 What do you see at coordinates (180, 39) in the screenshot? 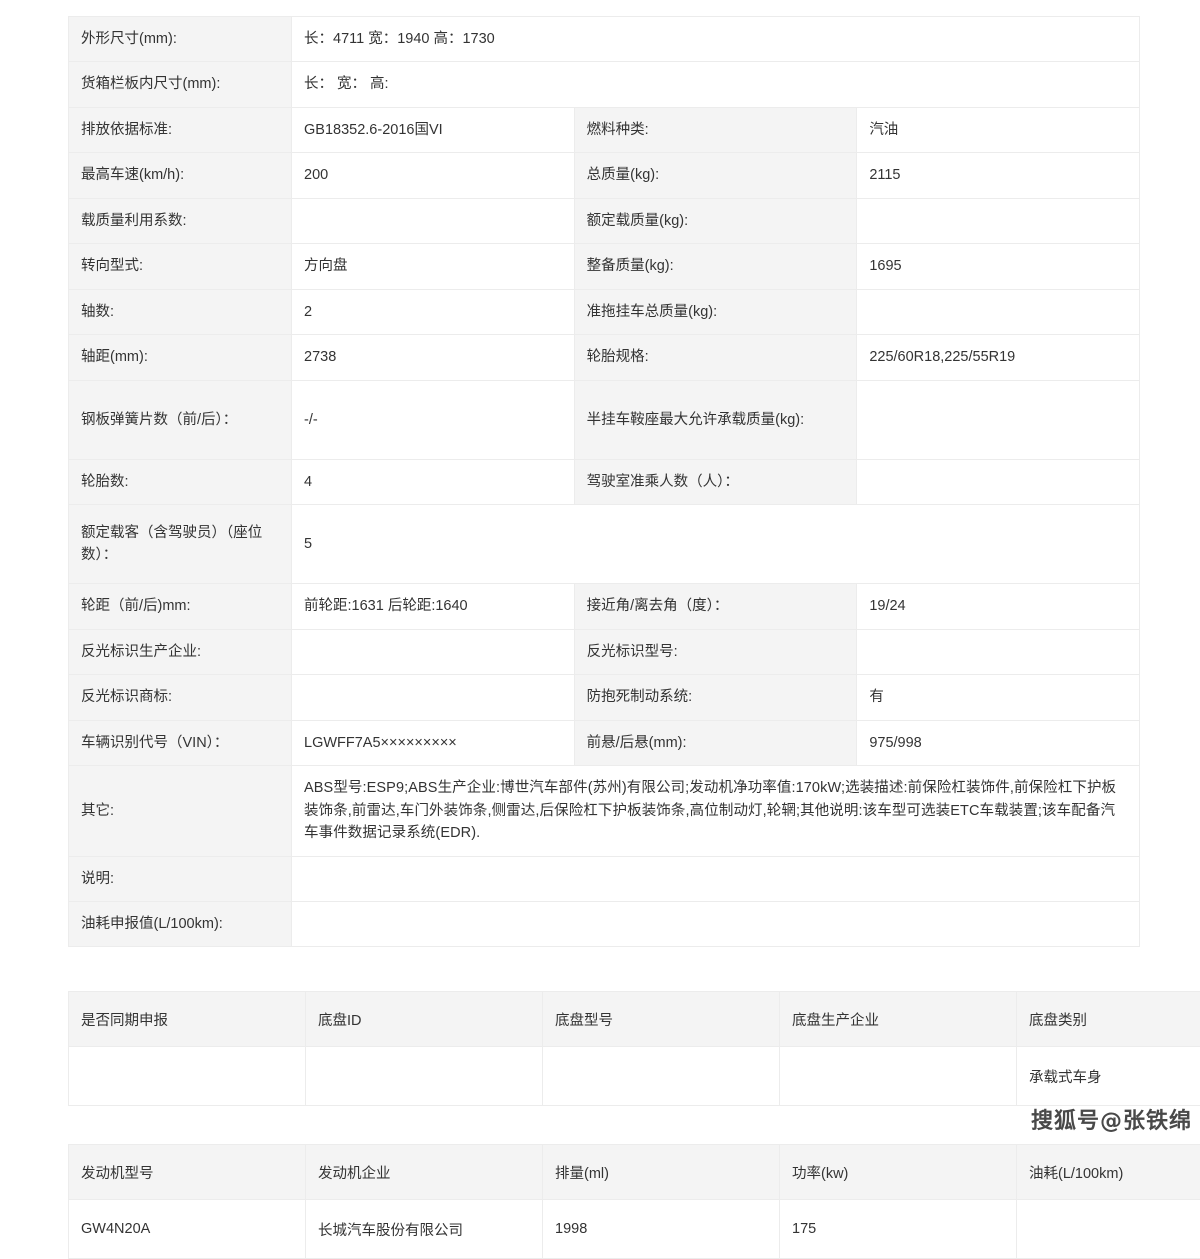
I see `row-label: 外形尺寸(mm):` at bounding box center [180, 39].